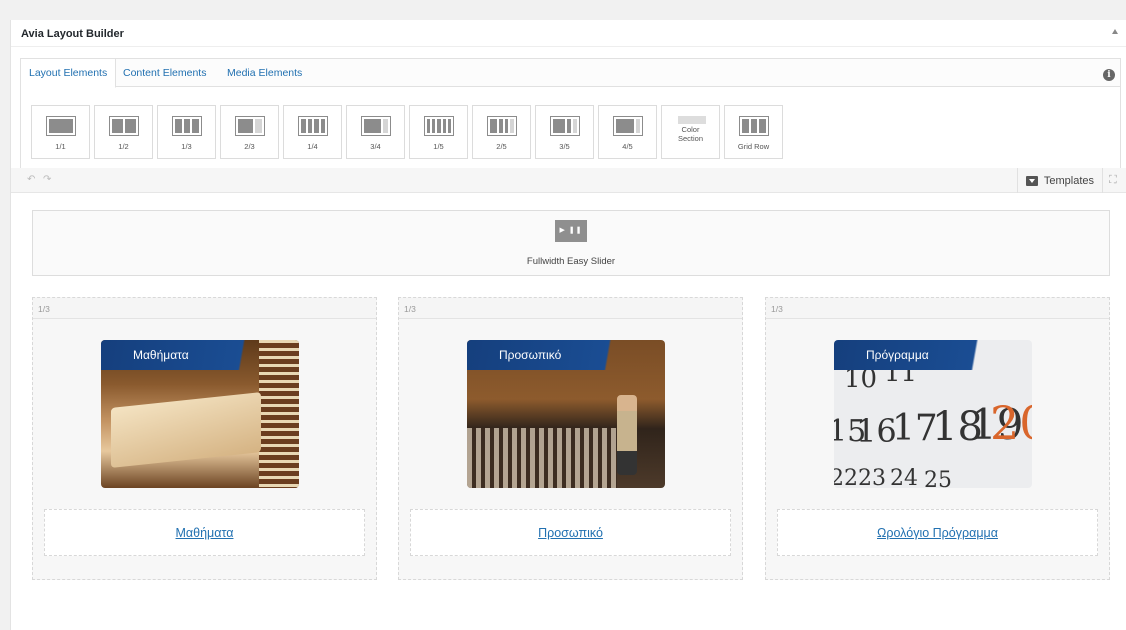  I want to click on column-block-2: 1/3 Προσωπικό Προσωπικό, so click(570, 438).